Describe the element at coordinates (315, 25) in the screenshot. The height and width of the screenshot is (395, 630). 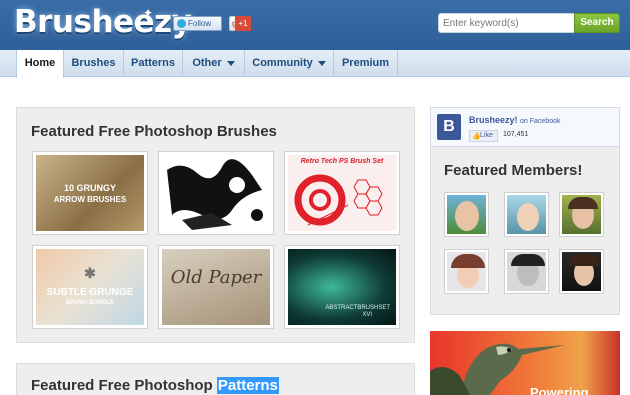
I see `site-header: Brusheezy ✦ Follow Us! g +1 Search` at that location.